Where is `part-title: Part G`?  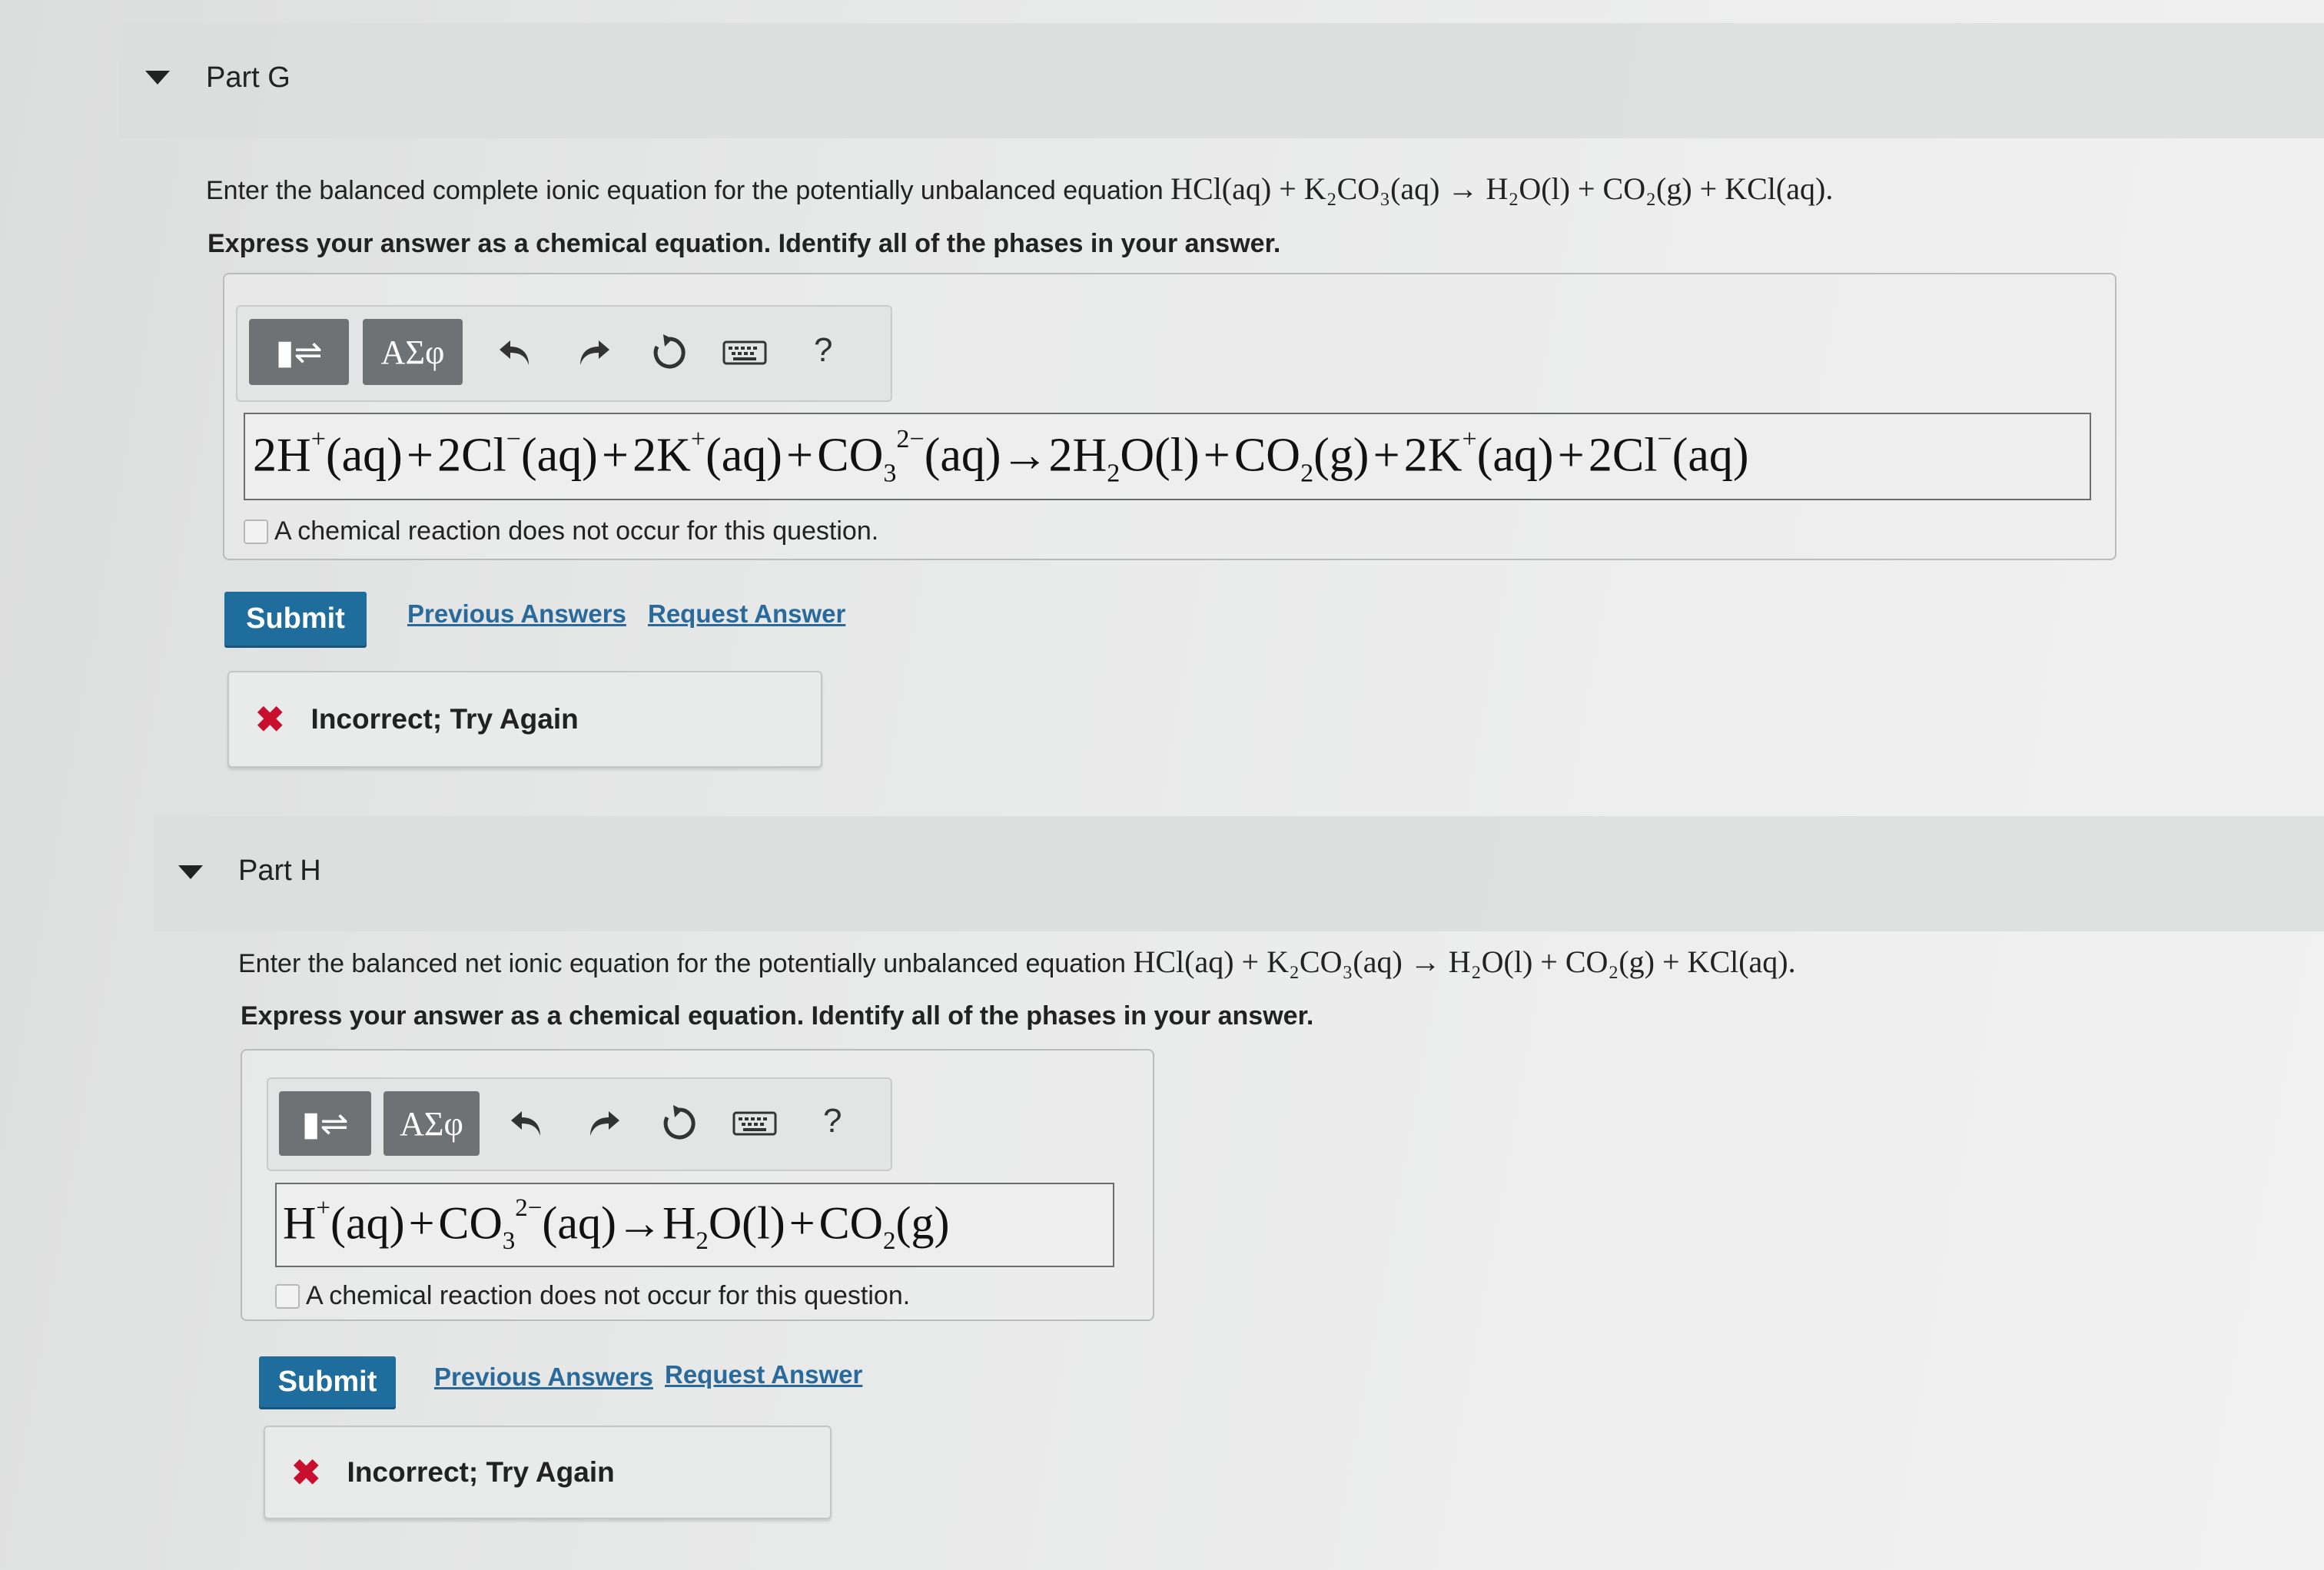 part-title: Part G is located at coordinates (248, 77).